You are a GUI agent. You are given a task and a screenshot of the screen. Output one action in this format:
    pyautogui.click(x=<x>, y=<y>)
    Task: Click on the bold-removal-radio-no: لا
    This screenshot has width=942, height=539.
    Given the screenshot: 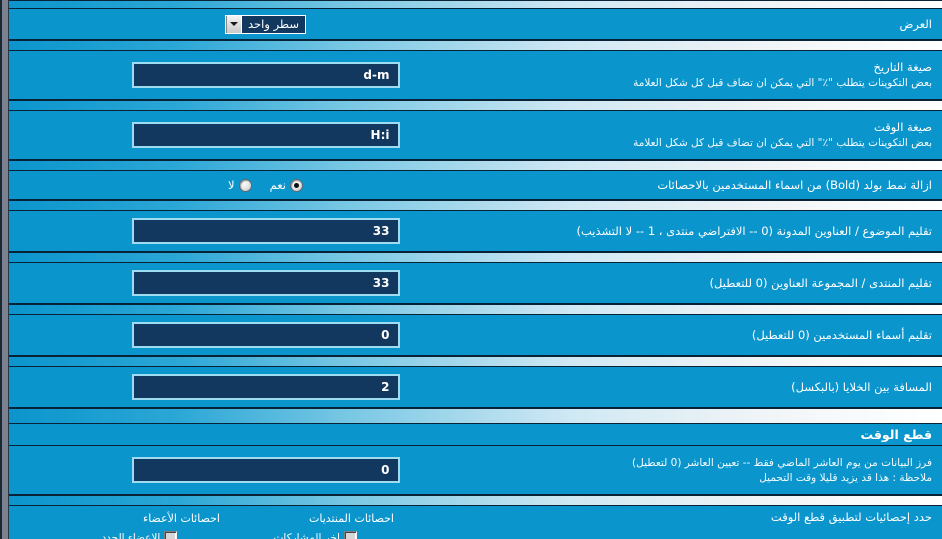 What is the action you would take?
    pyautogui.click(x=240, y=185)
    